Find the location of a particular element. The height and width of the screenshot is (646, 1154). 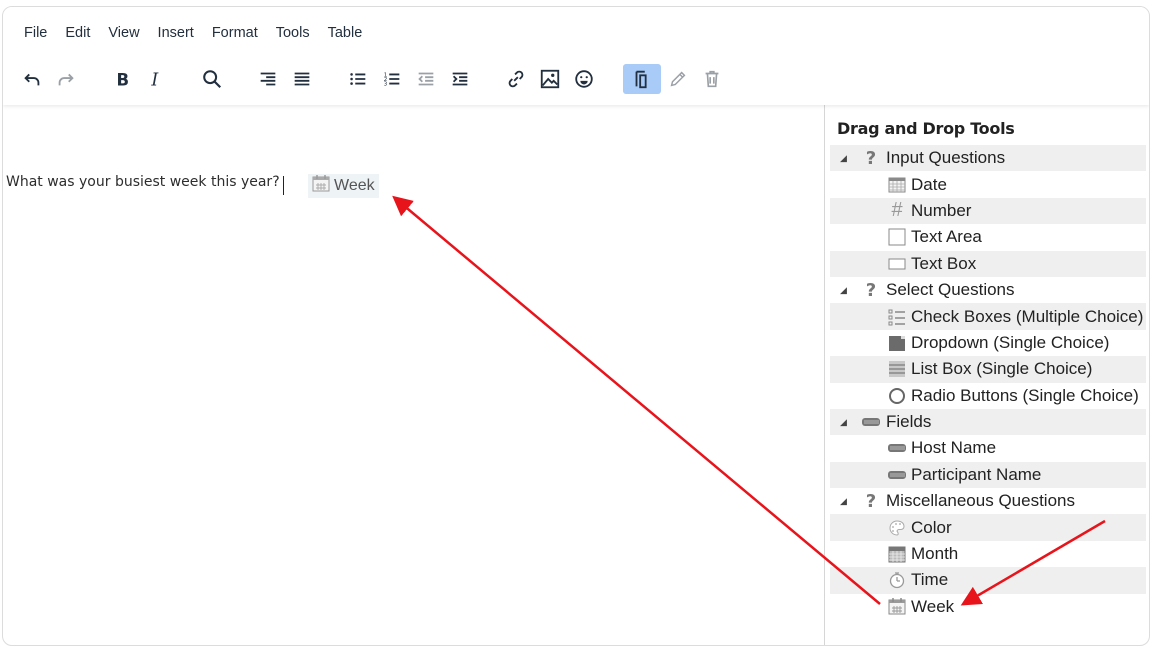

find-button is located at coordinates (212, 79).